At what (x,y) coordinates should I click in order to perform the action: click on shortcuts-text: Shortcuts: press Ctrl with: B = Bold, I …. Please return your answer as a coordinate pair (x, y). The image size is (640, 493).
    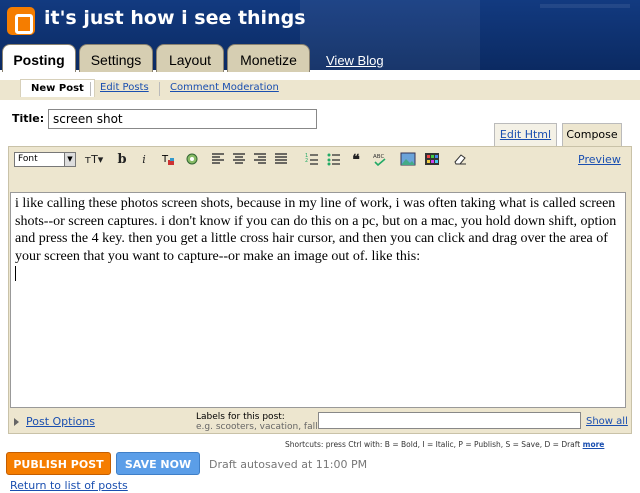
    Looking at the image, I should click on (433, 444).